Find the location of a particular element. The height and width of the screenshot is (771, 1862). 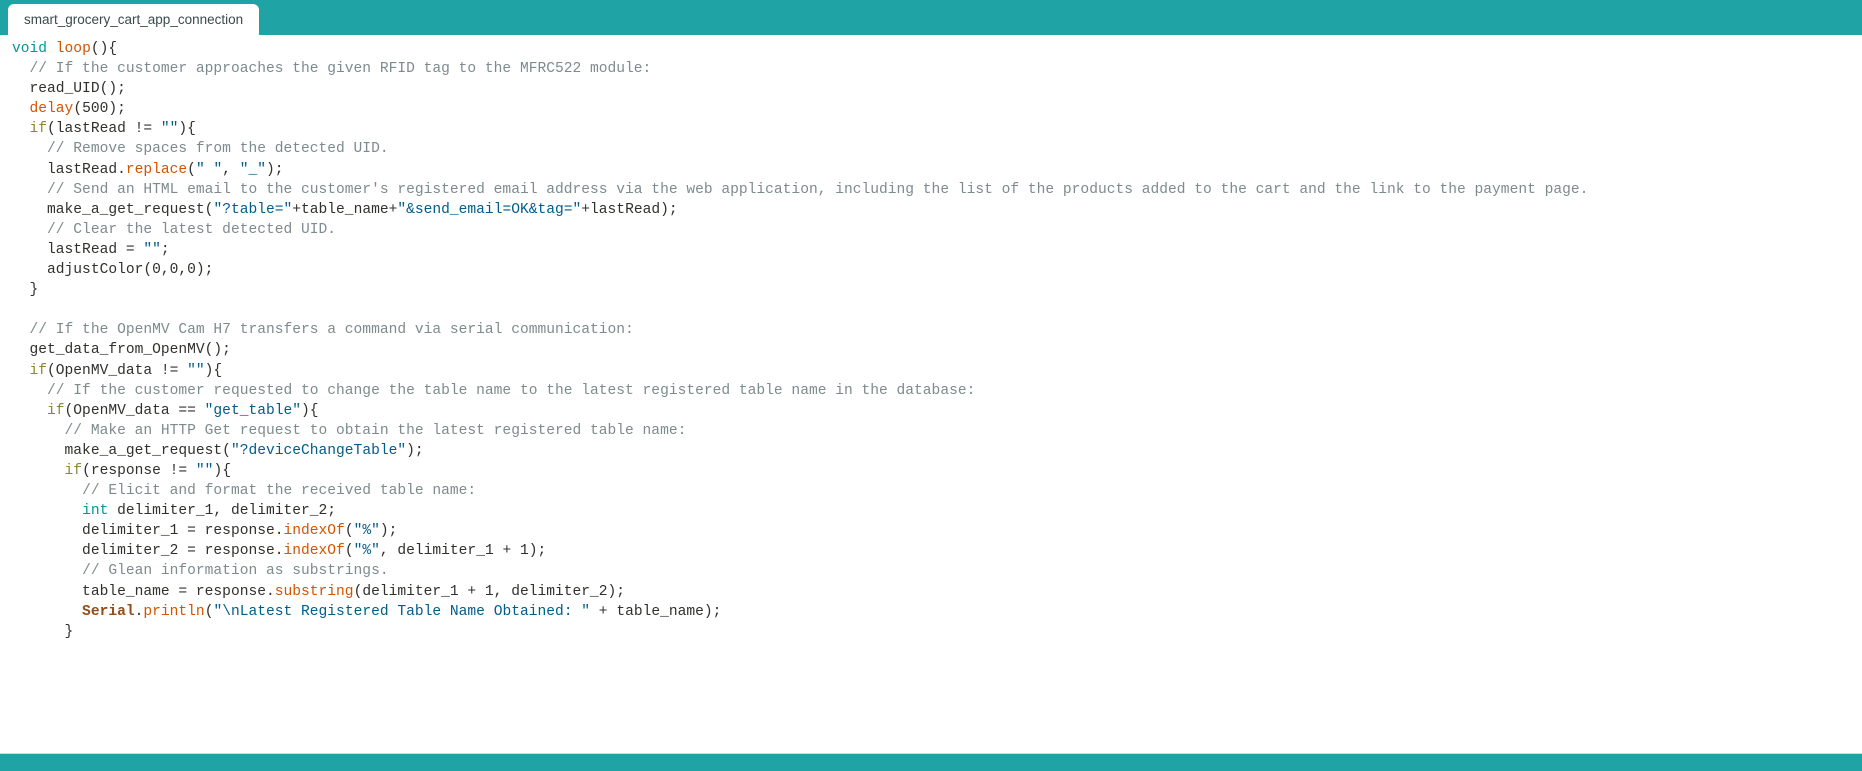

code-token-plain: +table_name+ is located at coordinates (345, 209).